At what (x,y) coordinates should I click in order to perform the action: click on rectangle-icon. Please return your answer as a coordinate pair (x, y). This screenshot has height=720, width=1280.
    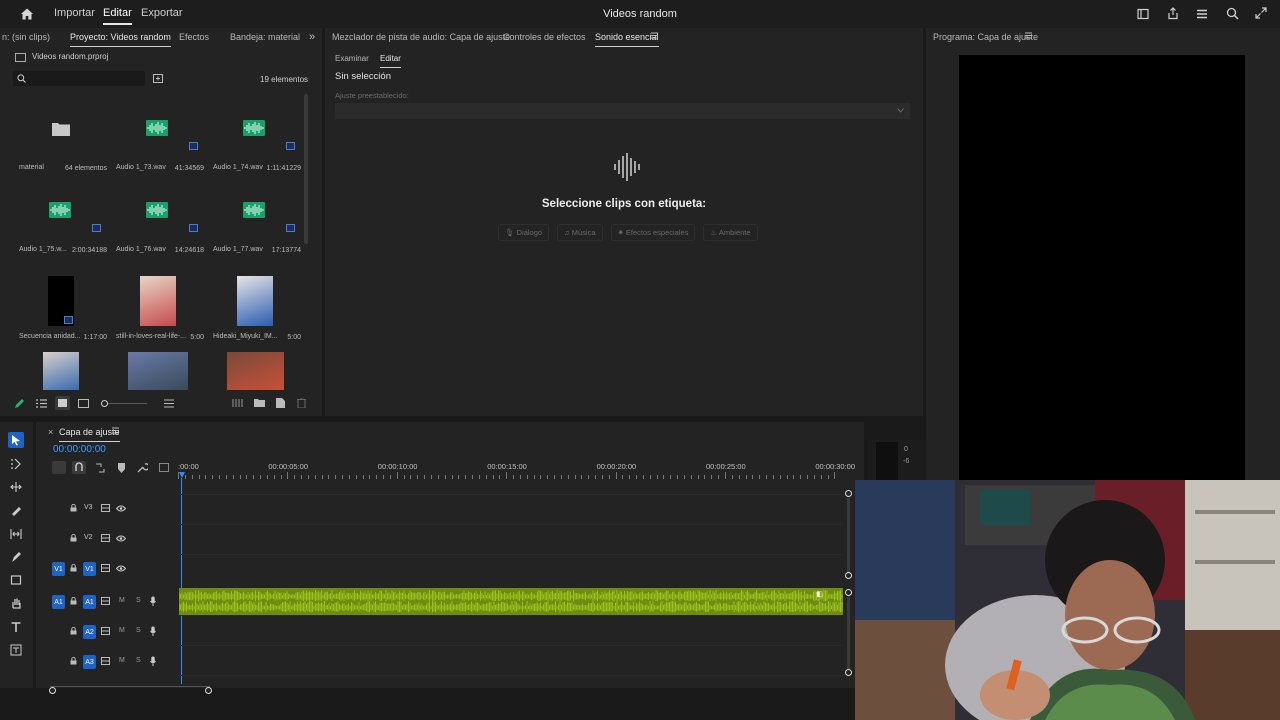
    Looking at the image, I should click on (16, 580).